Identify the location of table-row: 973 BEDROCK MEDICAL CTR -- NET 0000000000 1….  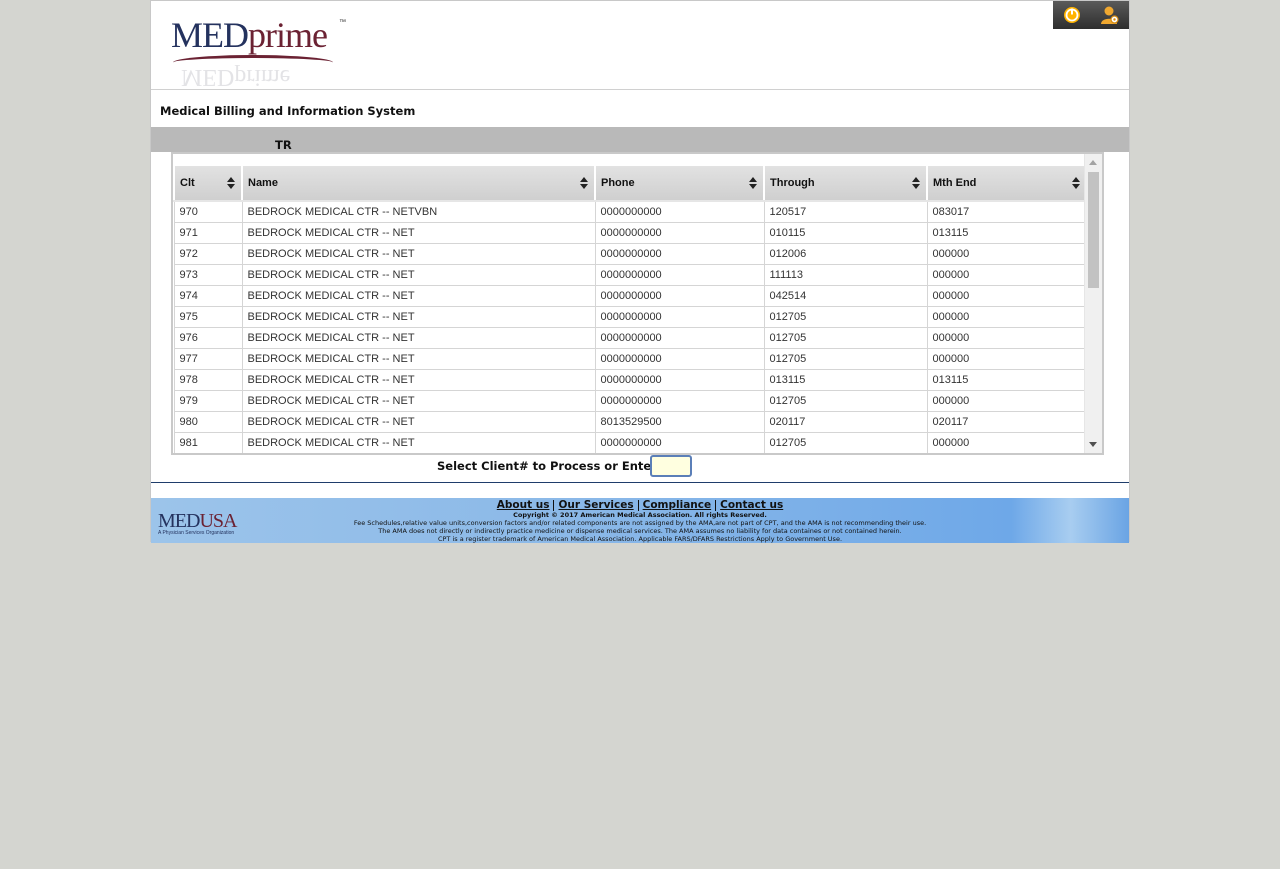
(630, 275).